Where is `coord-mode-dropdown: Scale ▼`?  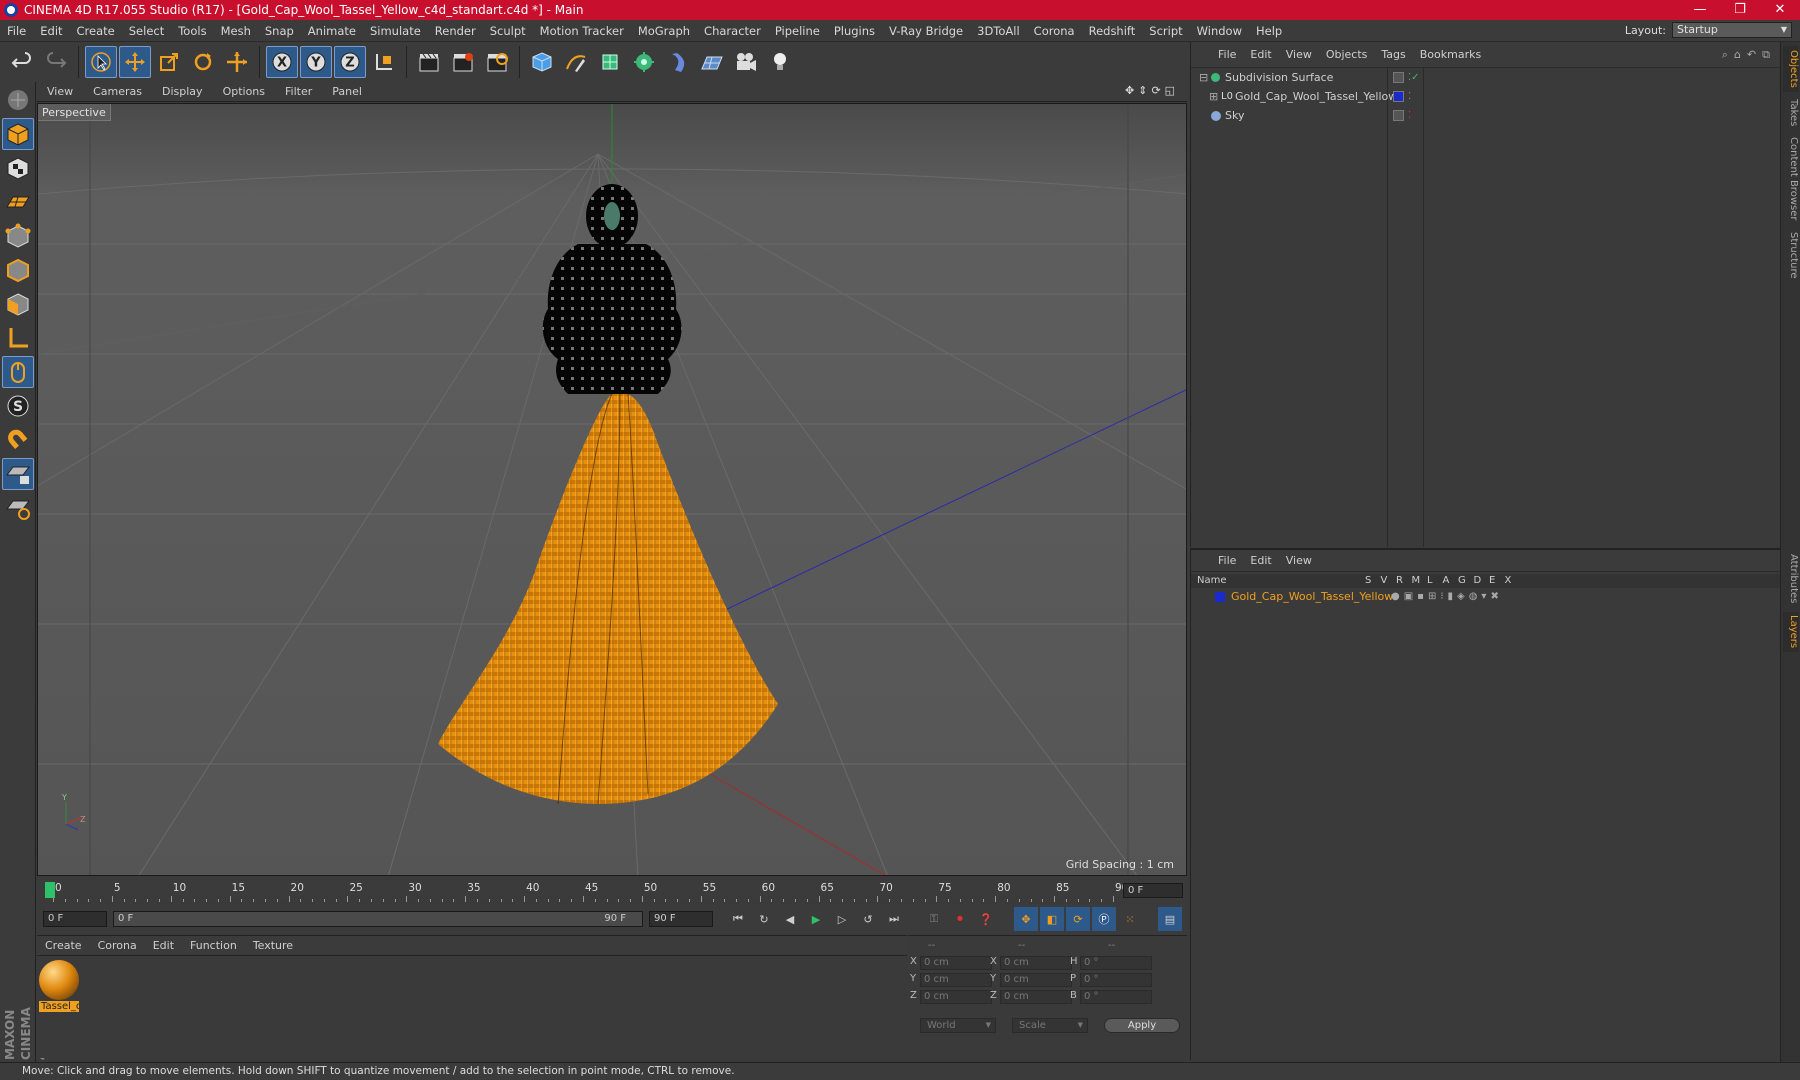
coord-mode-dropdown: Scale ▼ is located at coordinates (1050, 1025).